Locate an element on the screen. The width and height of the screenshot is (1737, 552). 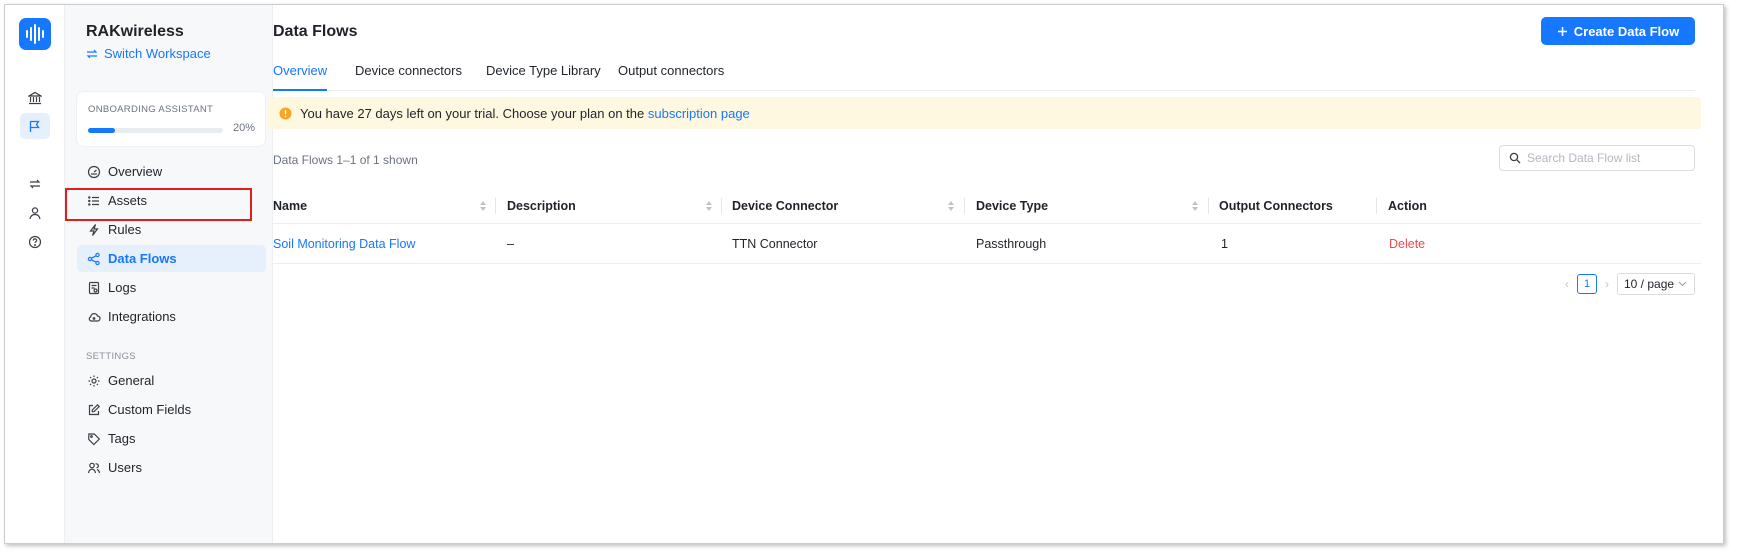
onboarding-label: ONBOARDING ASSISTANT is located at coordinates (151, 109).